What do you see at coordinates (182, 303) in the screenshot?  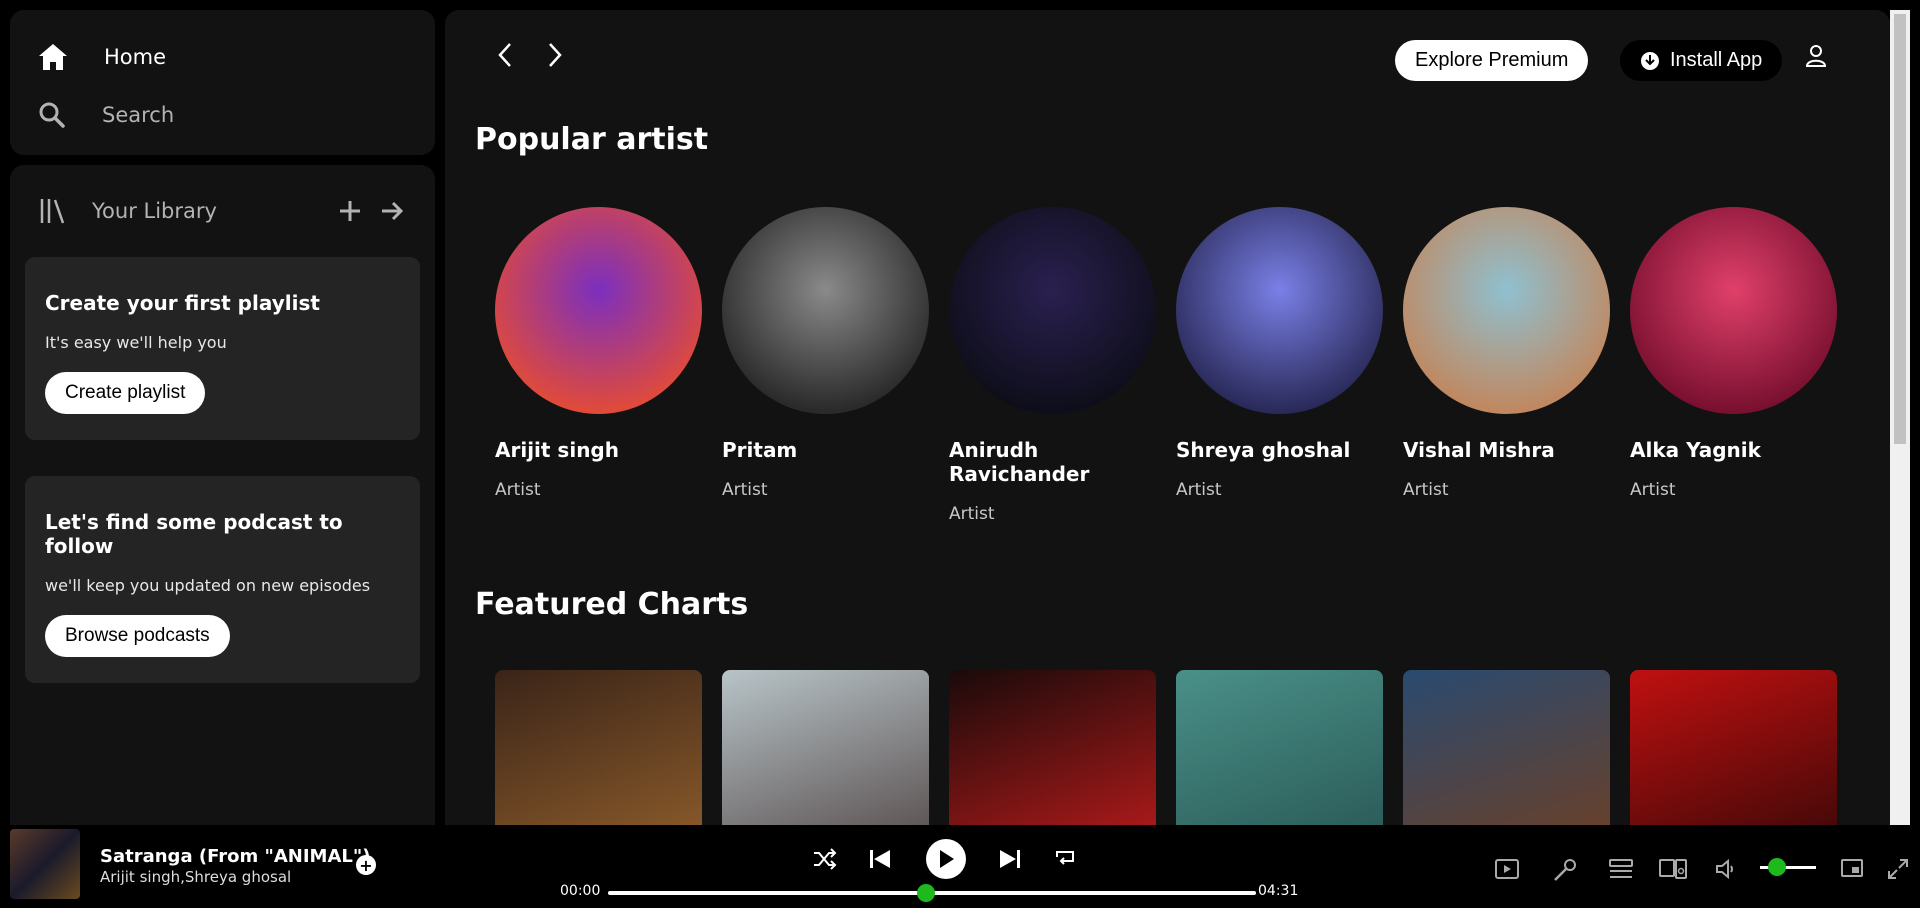 I see `create-playlist-title: Create your first playlist` at bounding box center [182, 303].